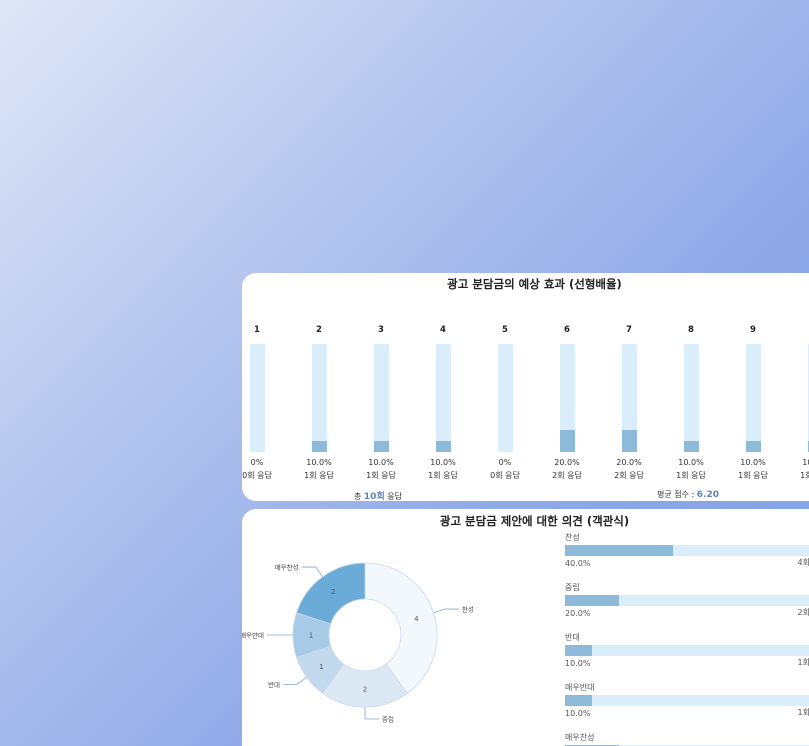  Describe the element at coordinates (505, 330) in the screenshot. I see `scale-number: 5` at that location.